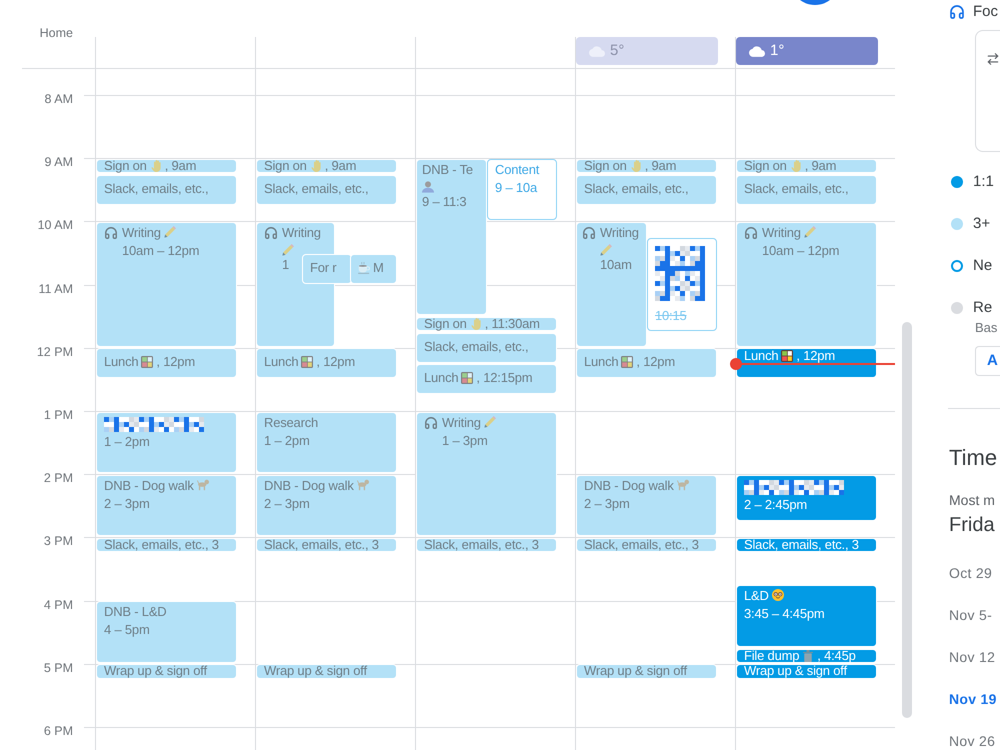  I want to click on legend-note: Bas, so click(986, 328).